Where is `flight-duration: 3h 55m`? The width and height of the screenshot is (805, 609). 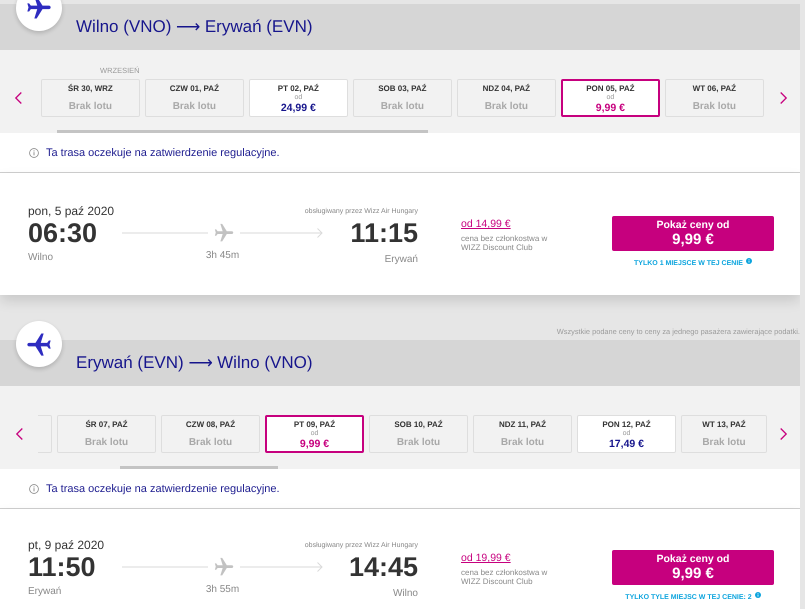
flight-duration: 3h 55m is located at coordinates (223, 589).